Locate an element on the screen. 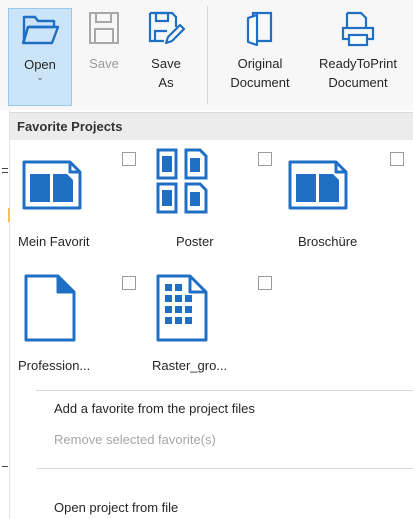 The height and width of the screenshot is (519, 413). ribbon-separator is located at coordinates (207, 55).